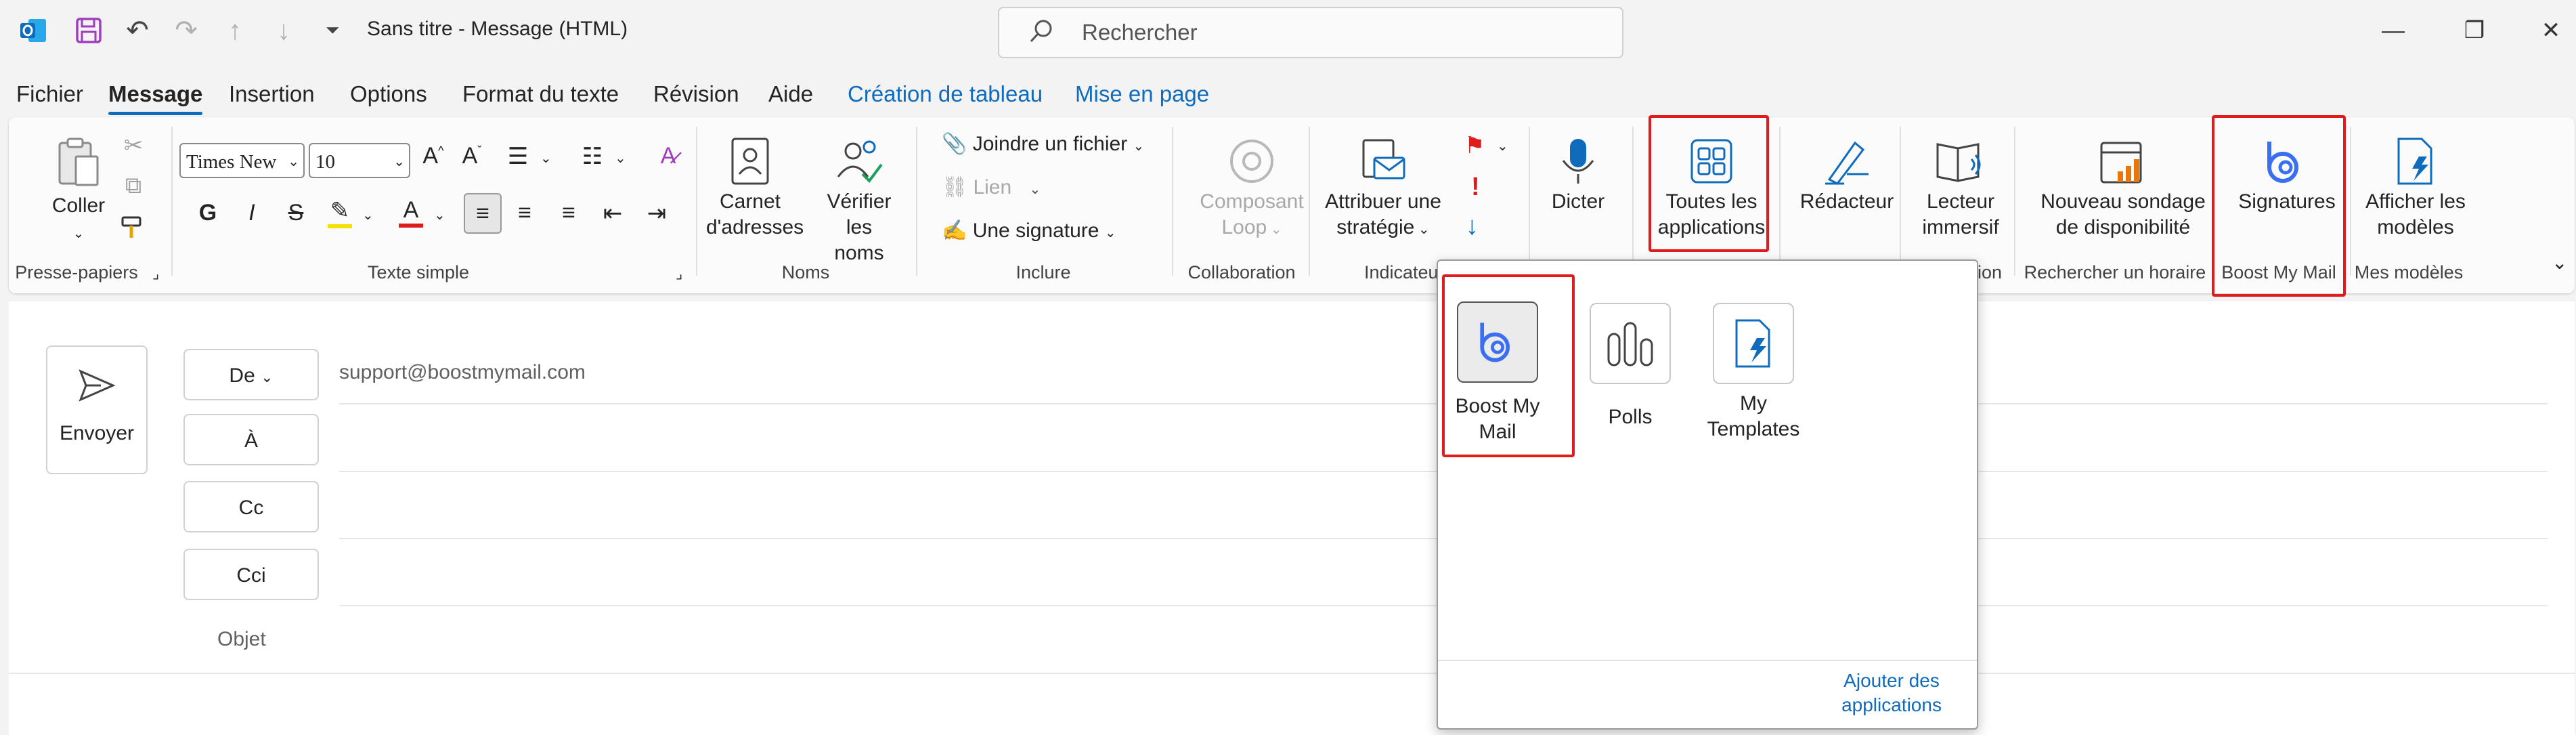 This screenshot has width=2576, height=735. I want to click on font-family-combo: Times New Roman ⌄, so click(242, 160).